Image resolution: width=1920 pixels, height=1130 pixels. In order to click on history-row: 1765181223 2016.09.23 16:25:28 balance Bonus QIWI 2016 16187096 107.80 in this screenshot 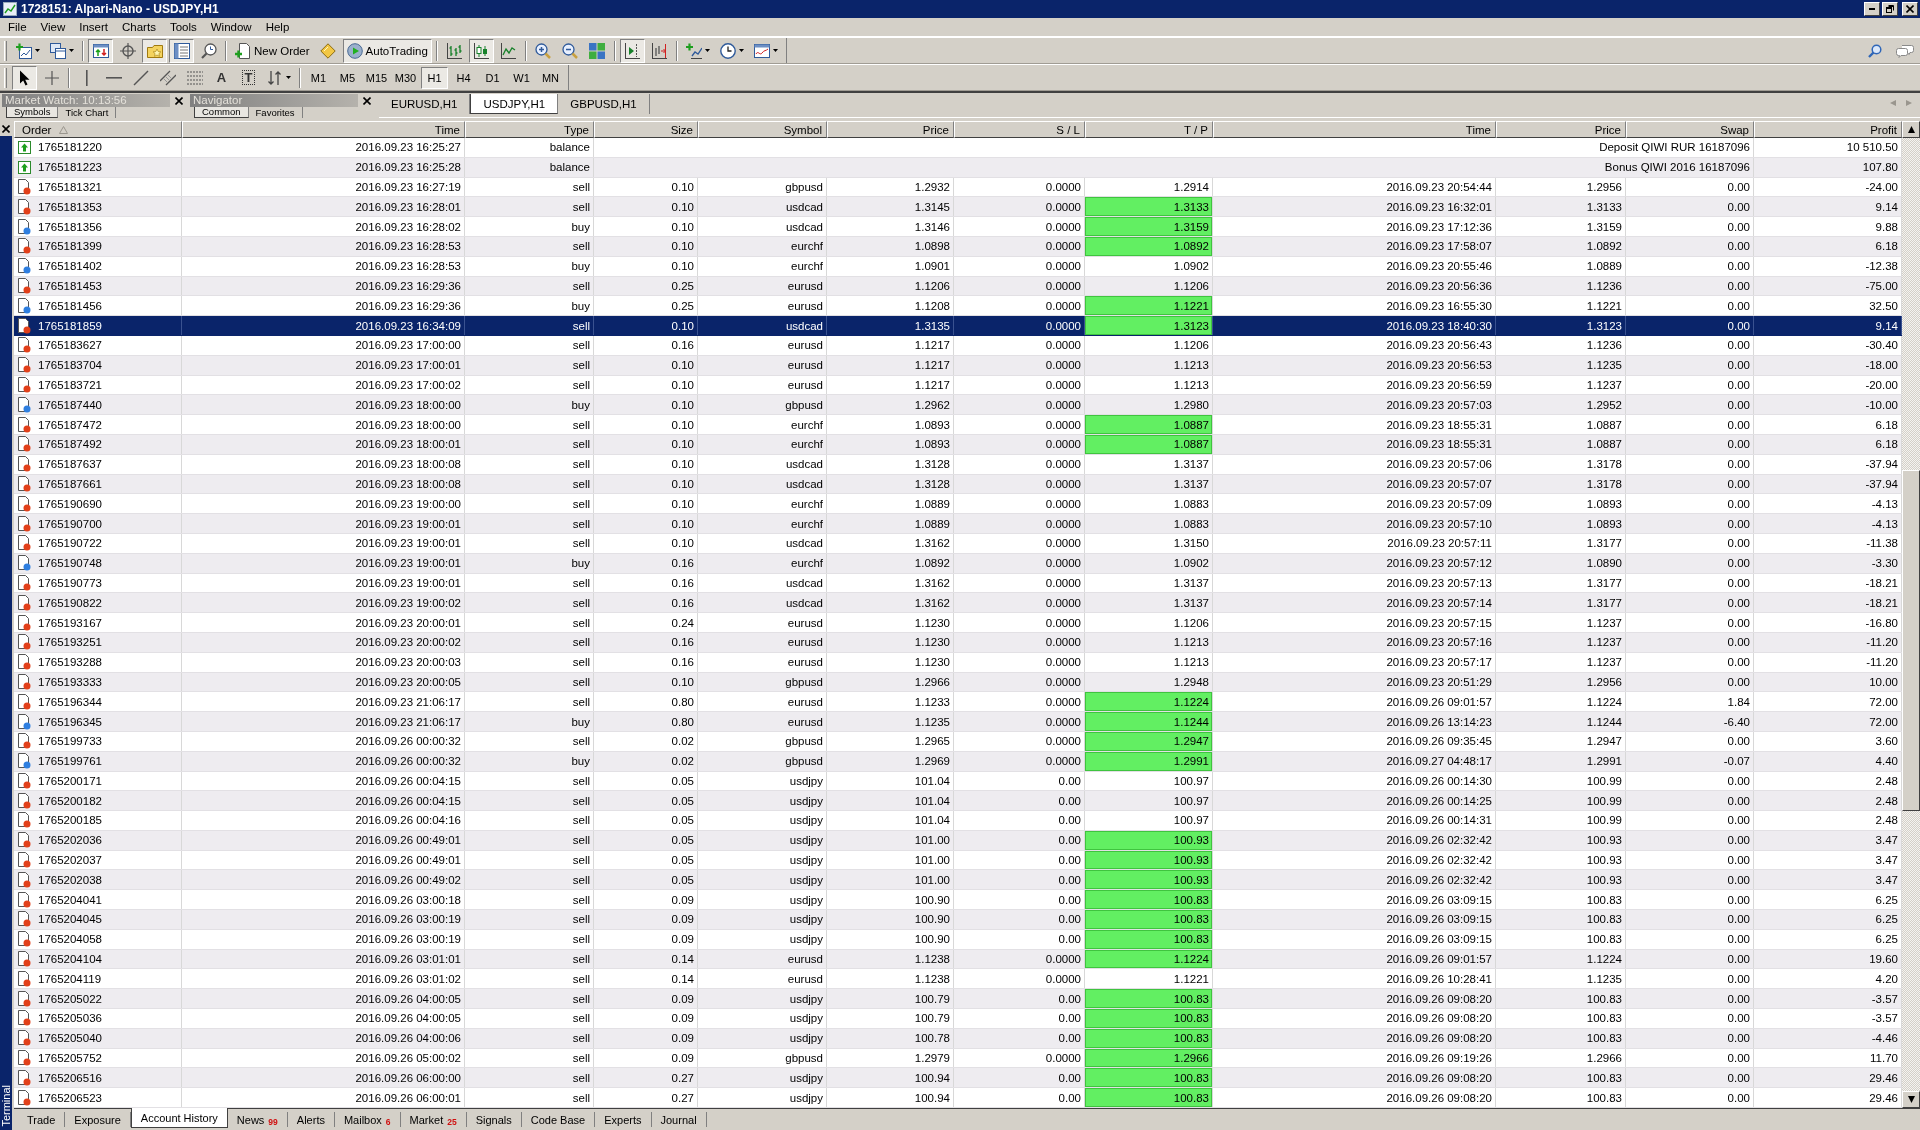, I will do `click(958, 167)`.